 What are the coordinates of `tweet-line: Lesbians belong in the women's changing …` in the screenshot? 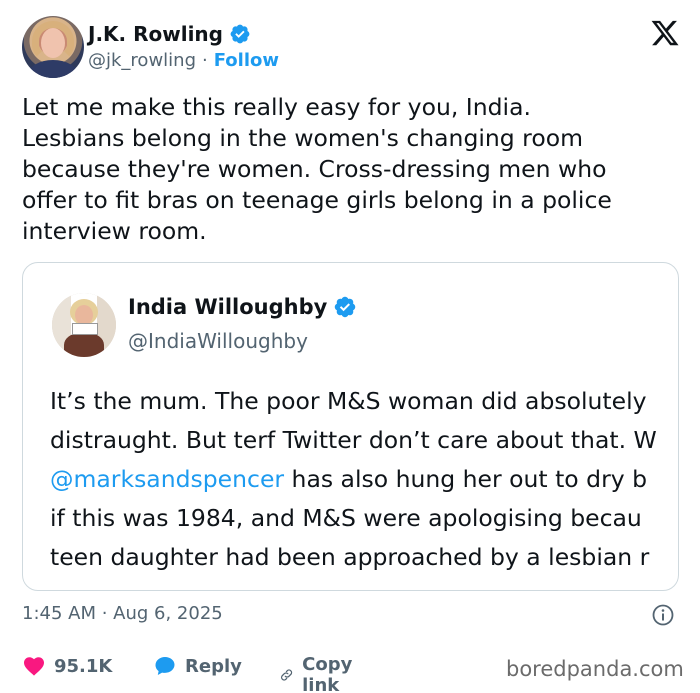 It's located at (302, 138).